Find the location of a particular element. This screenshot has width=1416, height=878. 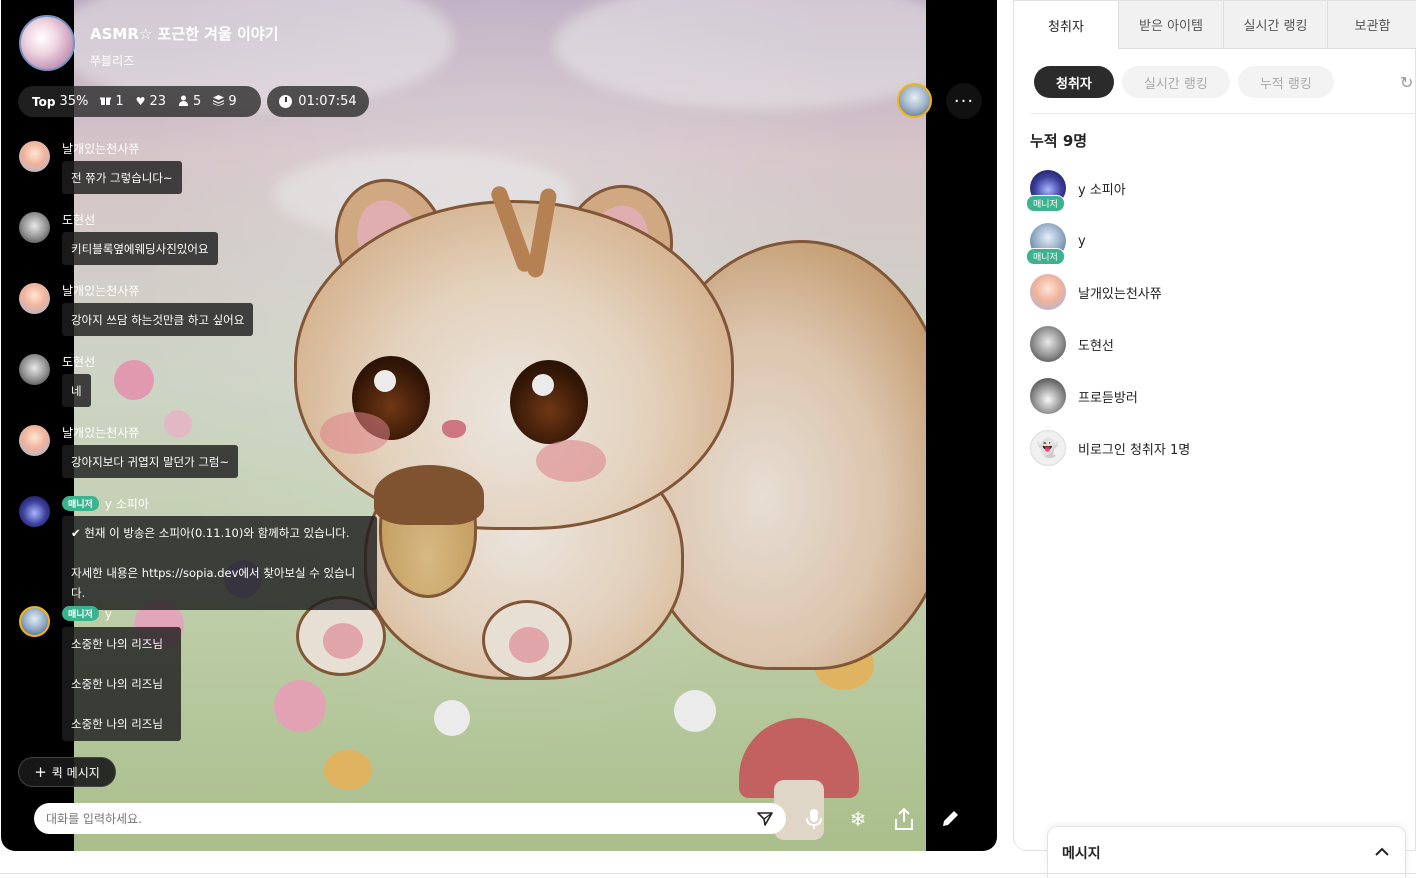

listener-item: 매니저 y is located at coordinates (1056, 243).